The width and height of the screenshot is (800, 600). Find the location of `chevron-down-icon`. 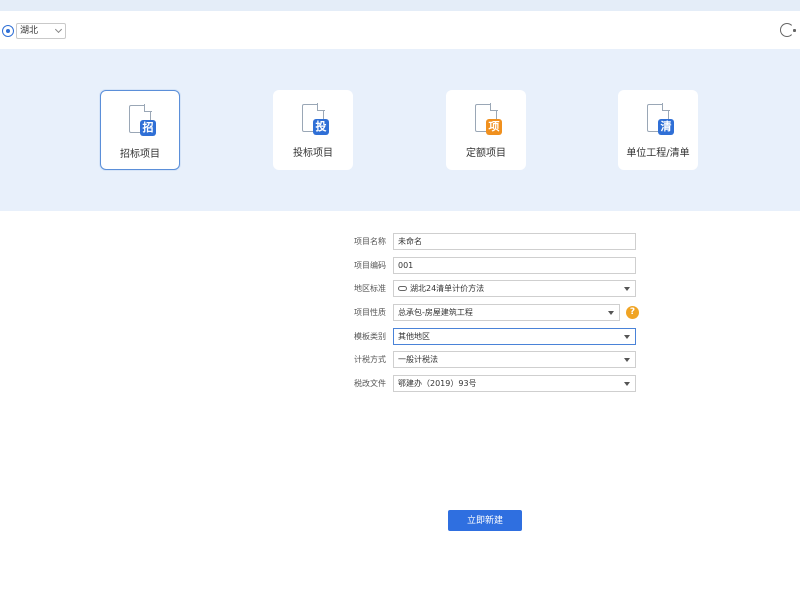

chevron-down-icon is located at coordinates (58, 29).